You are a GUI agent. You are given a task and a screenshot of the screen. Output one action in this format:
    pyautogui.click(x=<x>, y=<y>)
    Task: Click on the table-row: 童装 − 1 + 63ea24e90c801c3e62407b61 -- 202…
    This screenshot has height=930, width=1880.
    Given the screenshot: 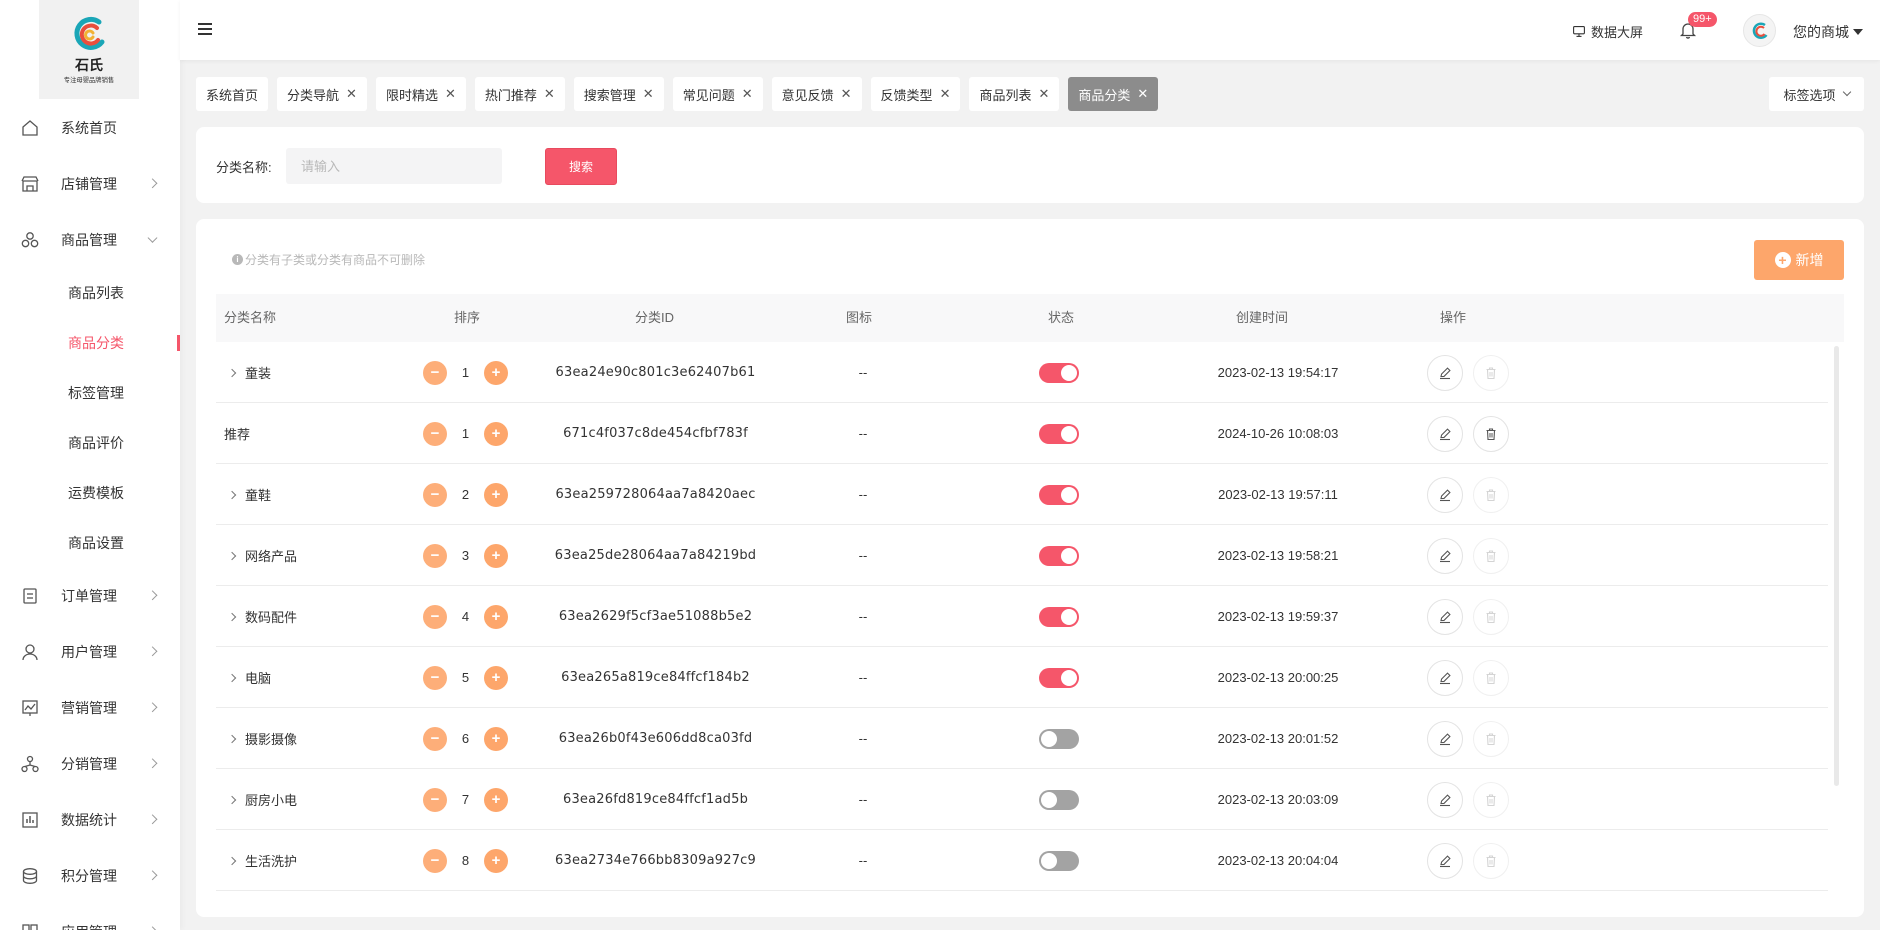 What is the action you would take?
    pyautogui.click(x=1022, y=372)
    